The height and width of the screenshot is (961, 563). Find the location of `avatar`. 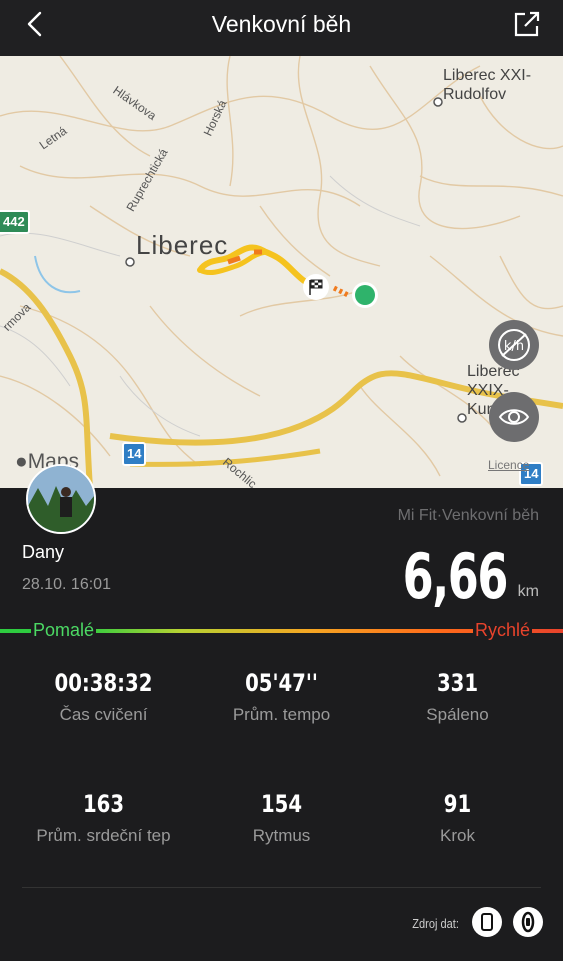

avatar is located at coordinates (61, 499).